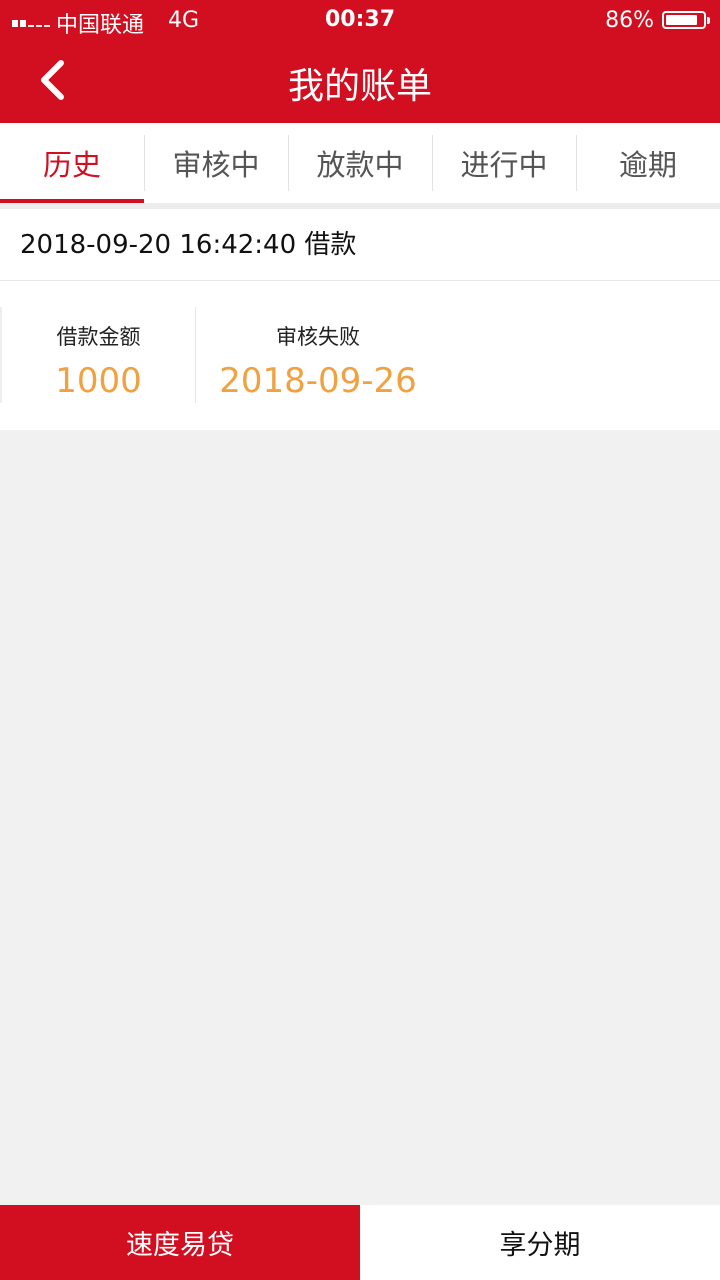  I want to click on bottom-bar: 速度易贷 享分期, so click(360, 1242).